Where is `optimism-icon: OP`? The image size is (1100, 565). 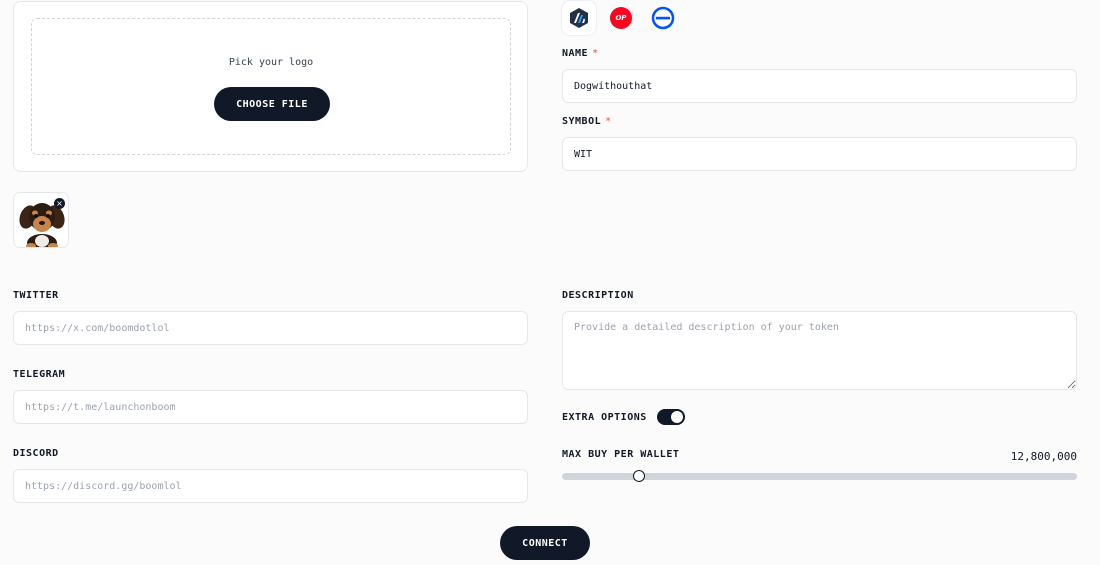
optimism-icon: OP is located at coordinates (621, 18).